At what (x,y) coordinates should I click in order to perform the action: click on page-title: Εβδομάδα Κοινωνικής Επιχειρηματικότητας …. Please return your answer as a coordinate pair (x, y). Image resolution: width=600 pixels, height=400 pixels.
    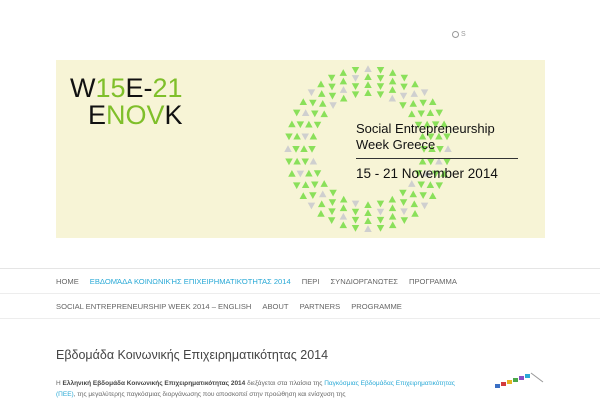
    Looking at the image, I should click on (192, 355).